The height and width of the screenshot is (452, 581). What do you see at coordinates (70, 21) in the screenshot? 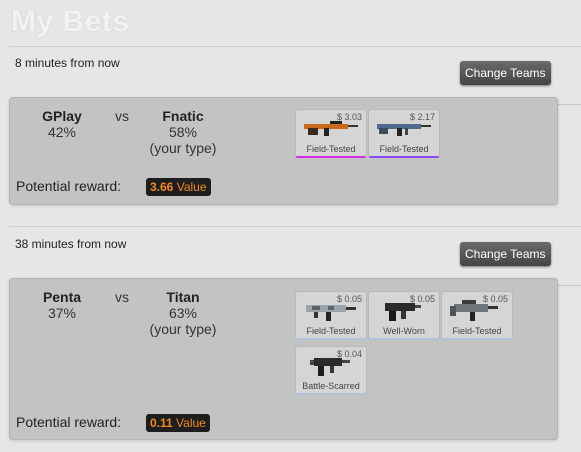
I see `page-title: My Bets` at bounding box center [70, 21].